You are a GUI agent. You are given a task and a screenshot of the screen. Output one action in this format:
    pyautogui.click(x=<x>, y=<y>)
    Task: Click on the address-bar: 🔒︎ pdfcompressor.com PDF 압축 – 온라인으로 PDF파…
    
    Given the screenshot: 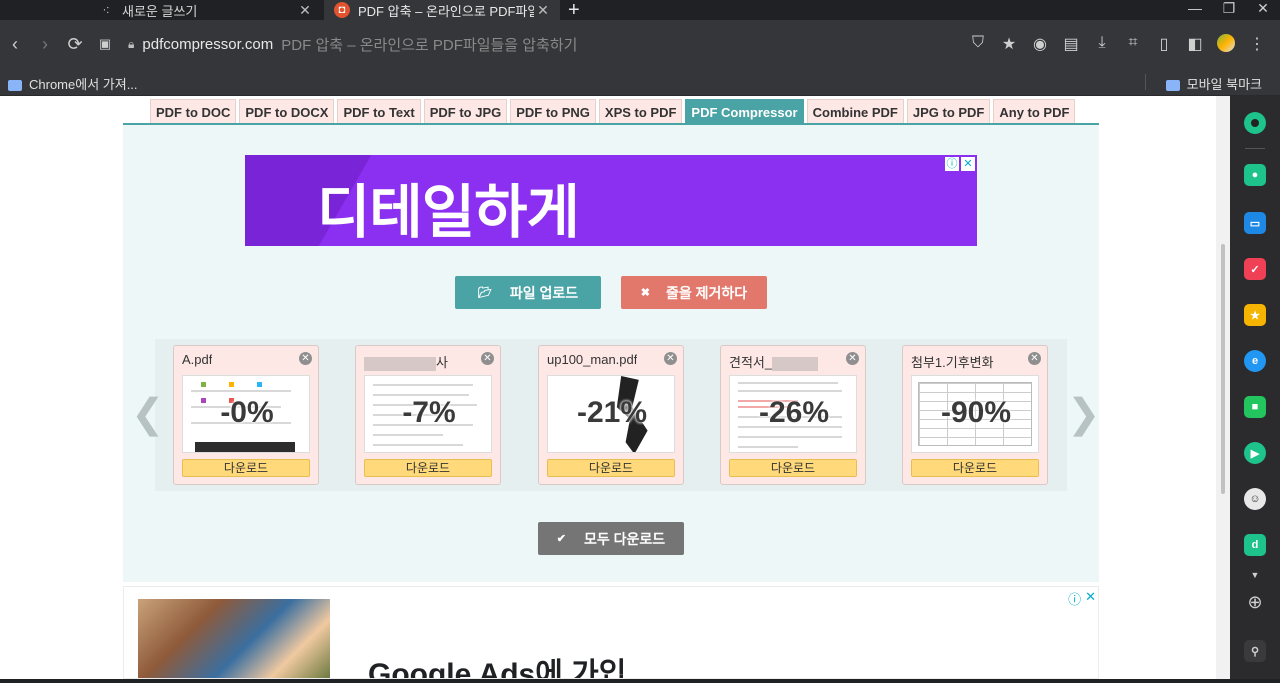 What is the action you would take?
    pyautogui.click(x=538, y=44)
    